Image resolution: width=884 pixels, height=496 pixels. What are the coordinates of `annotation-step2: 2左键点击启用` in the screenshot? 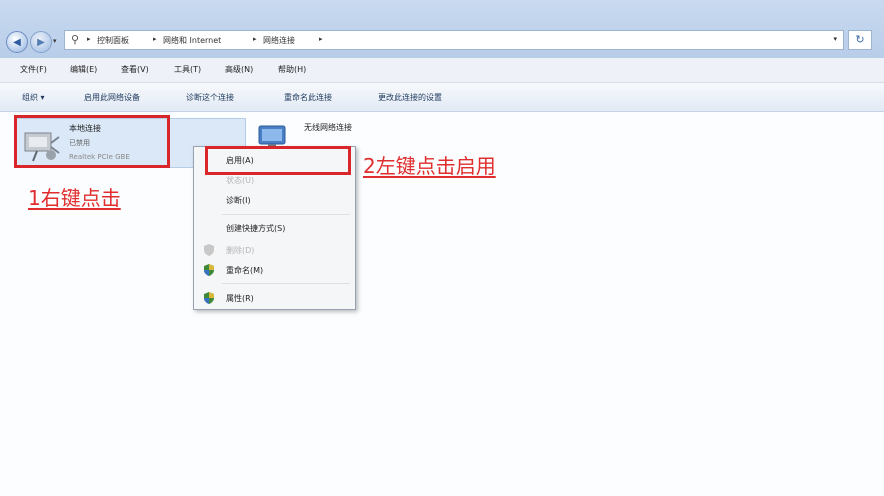 It's located at (429, 166).